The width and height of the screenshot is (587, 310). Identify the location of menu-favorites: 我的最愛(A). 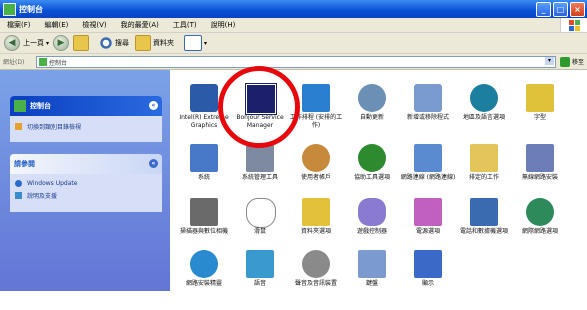
(140, 25).